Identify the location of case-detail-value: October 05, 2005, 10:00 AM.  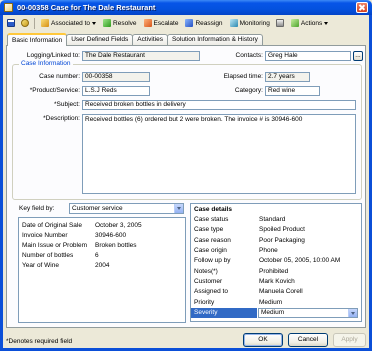
(299, 261).